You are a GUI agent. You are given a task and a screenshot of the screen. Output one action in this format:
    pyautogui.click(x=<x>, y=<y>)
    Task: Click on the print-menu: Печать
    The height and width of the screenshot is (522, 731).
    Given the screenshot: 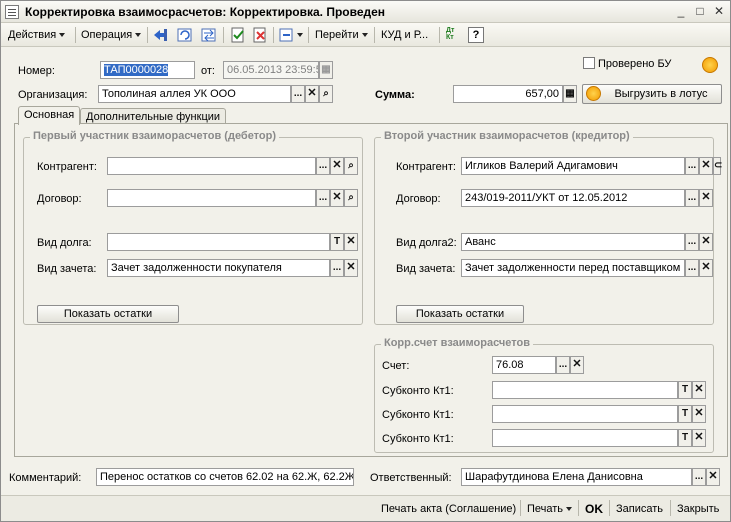 What is the action you would take?
    pyautogui.click(x=550, y=509)
    